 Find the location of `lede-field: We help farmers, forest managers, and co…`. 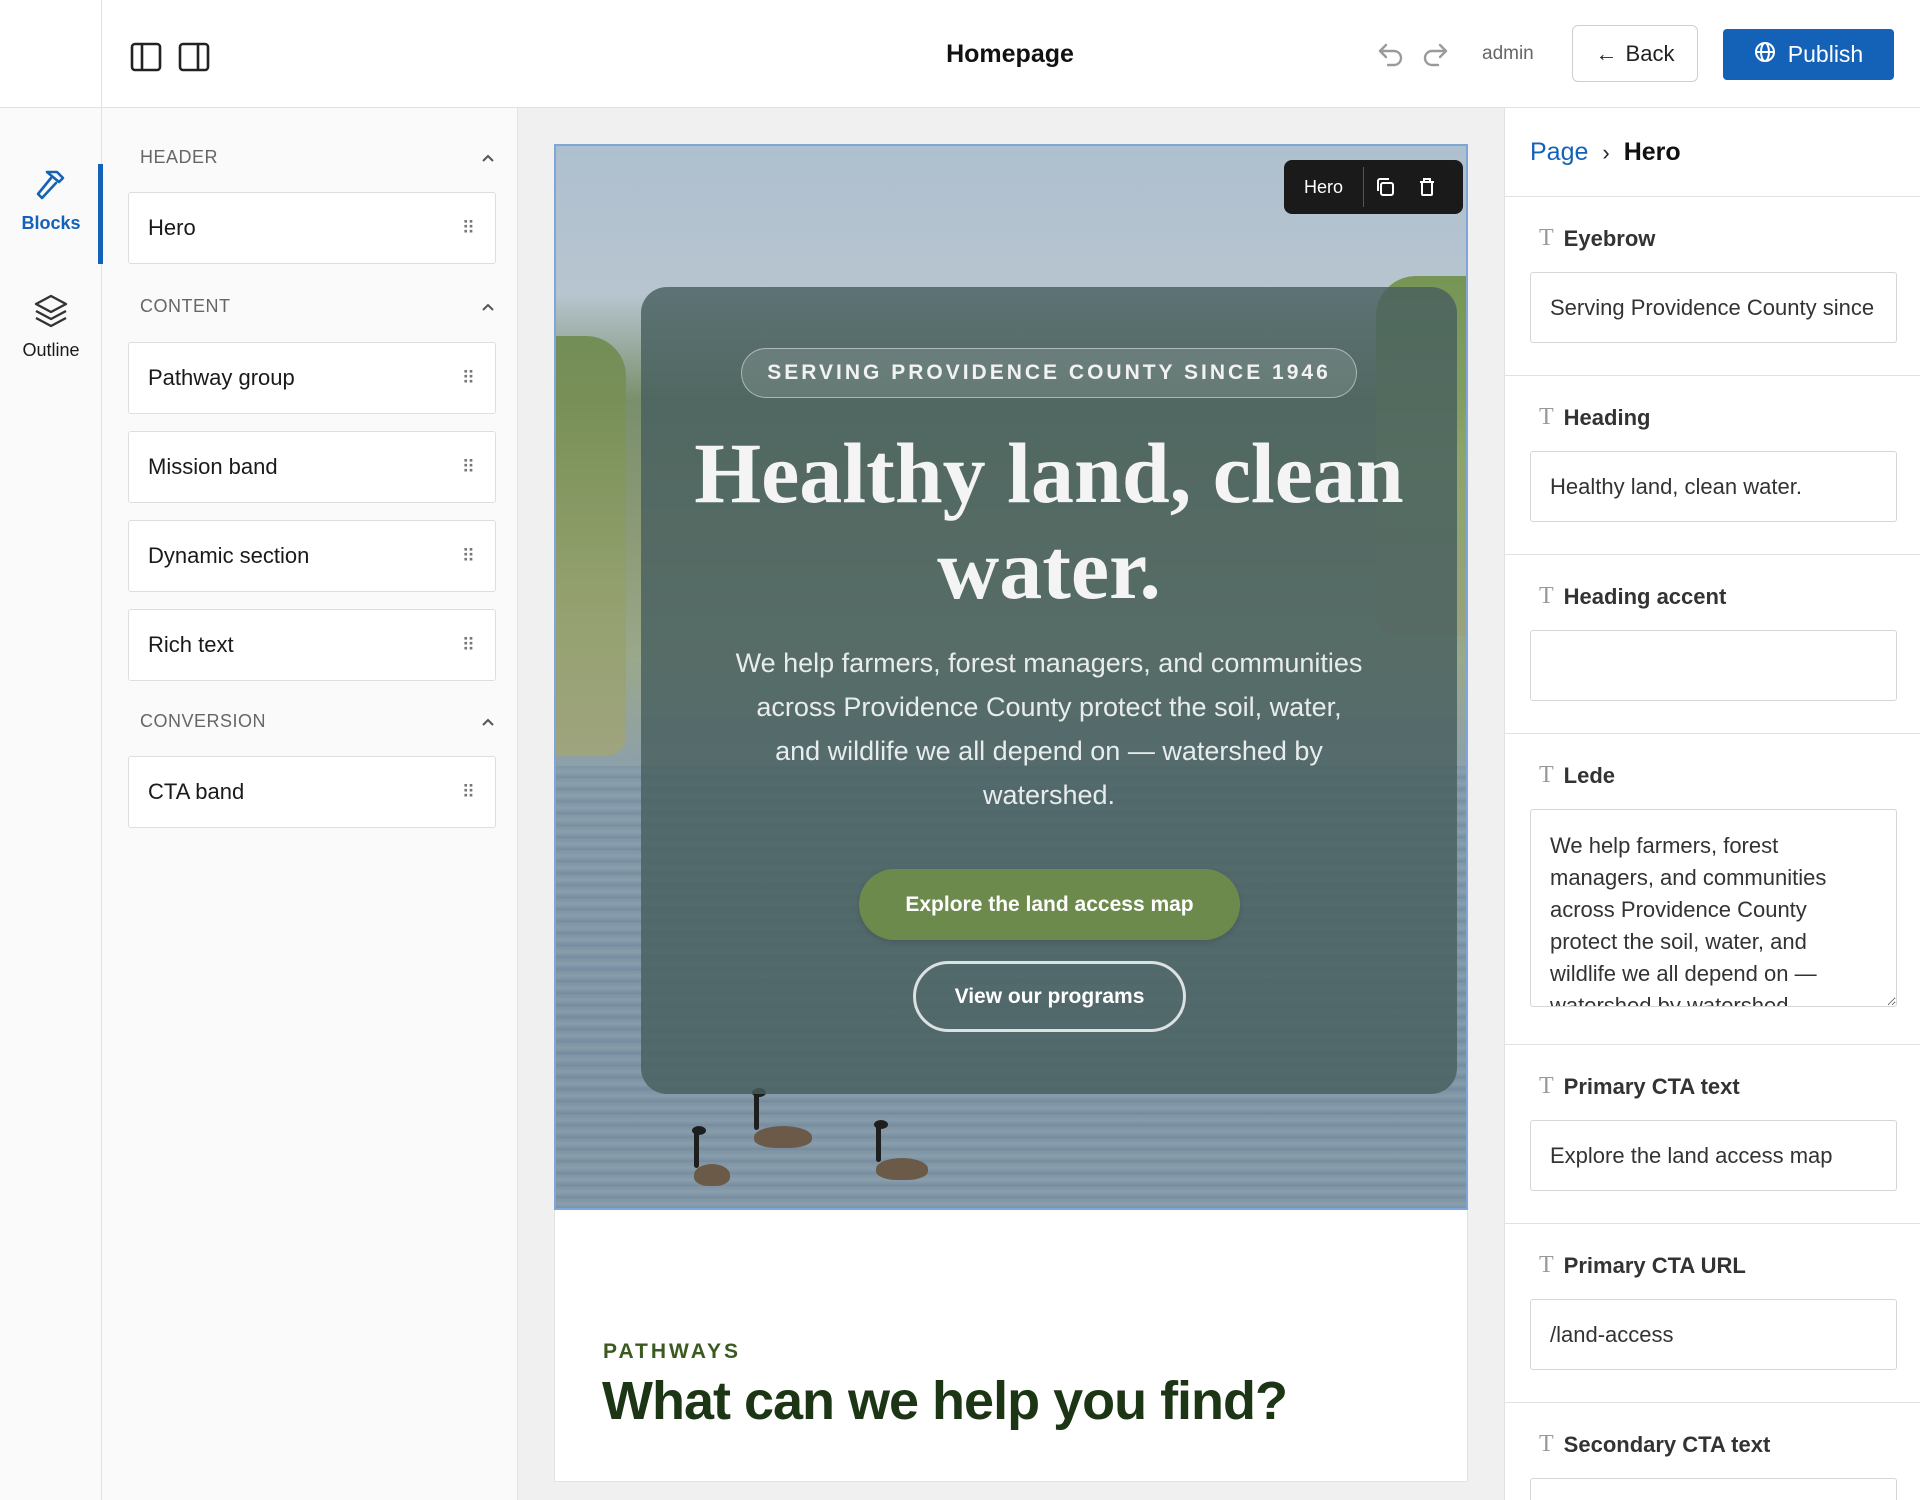

lede-field: We help farmers, forest managers, and co… is located at coordinates (1713, 908).